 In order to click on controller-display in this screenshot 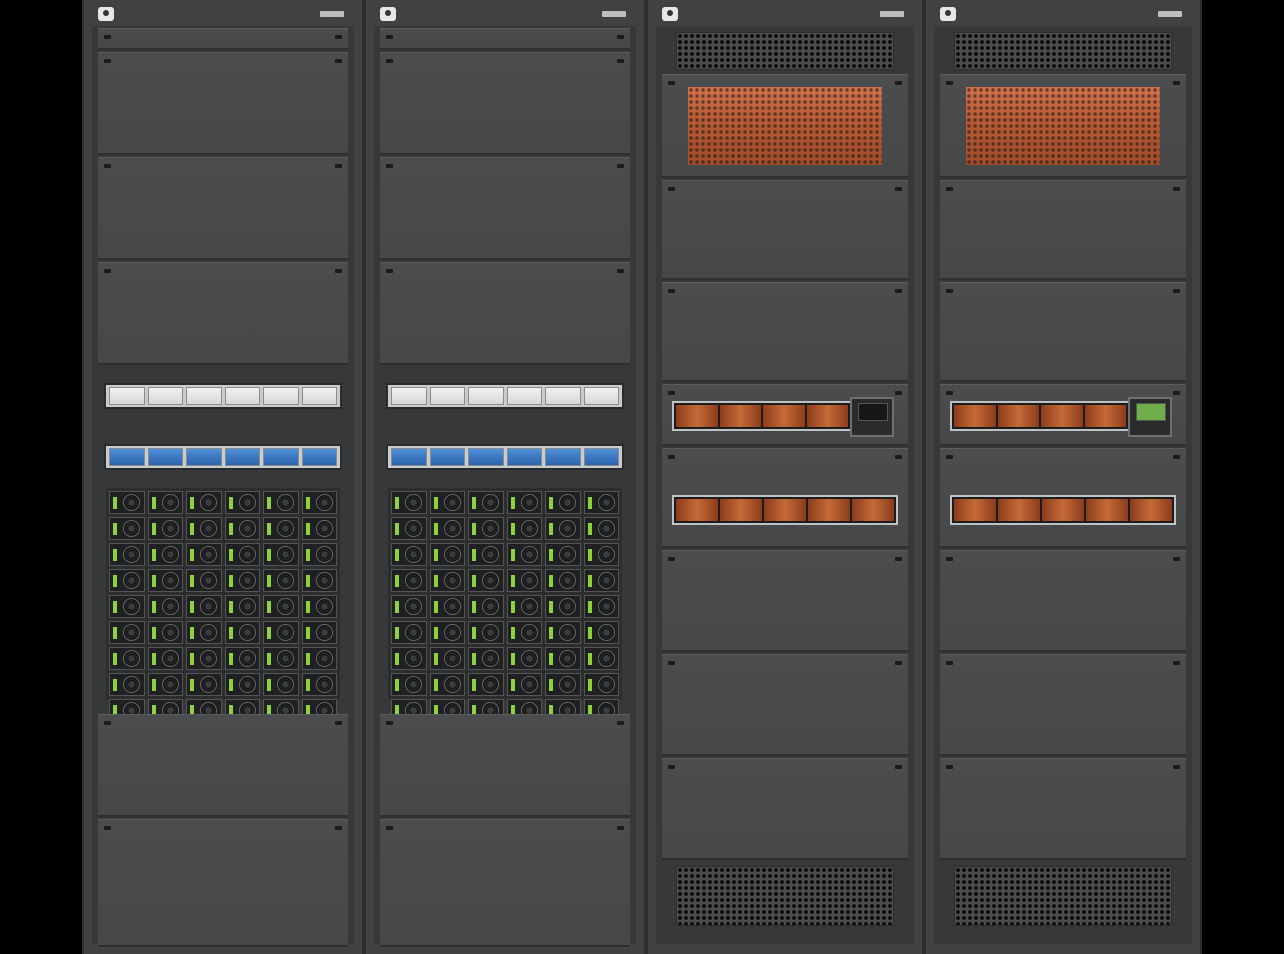, I will do `click(1151, 412)`.